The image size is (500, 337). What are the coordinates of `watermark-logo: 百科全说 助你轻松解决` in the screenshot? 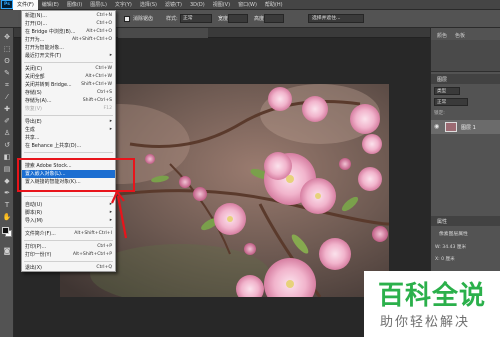 It's located at (432, 304).